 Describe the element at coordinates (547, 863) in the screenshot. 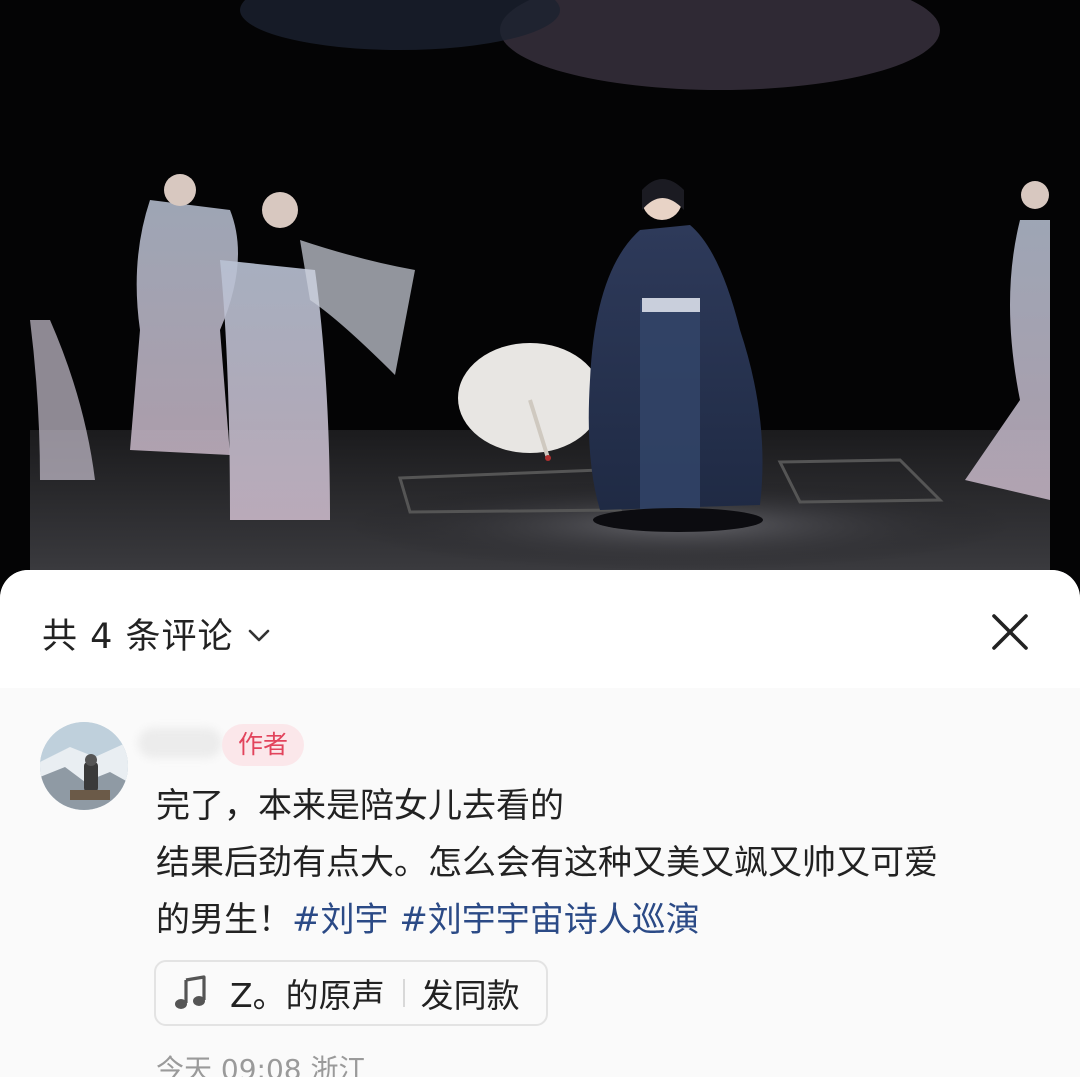

I see `comment-line-2: 结果后劲有点大。怎么会有这种又美又飒又帅又可爱` at that location.